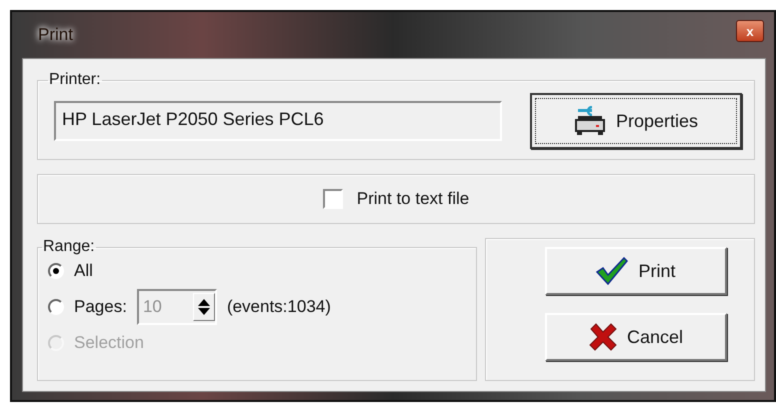 The image size is (776, 405). What do you see at coordinates (636, 271) in the screenshot?
I see `print-button: Print` at bounding box center [636, 271].